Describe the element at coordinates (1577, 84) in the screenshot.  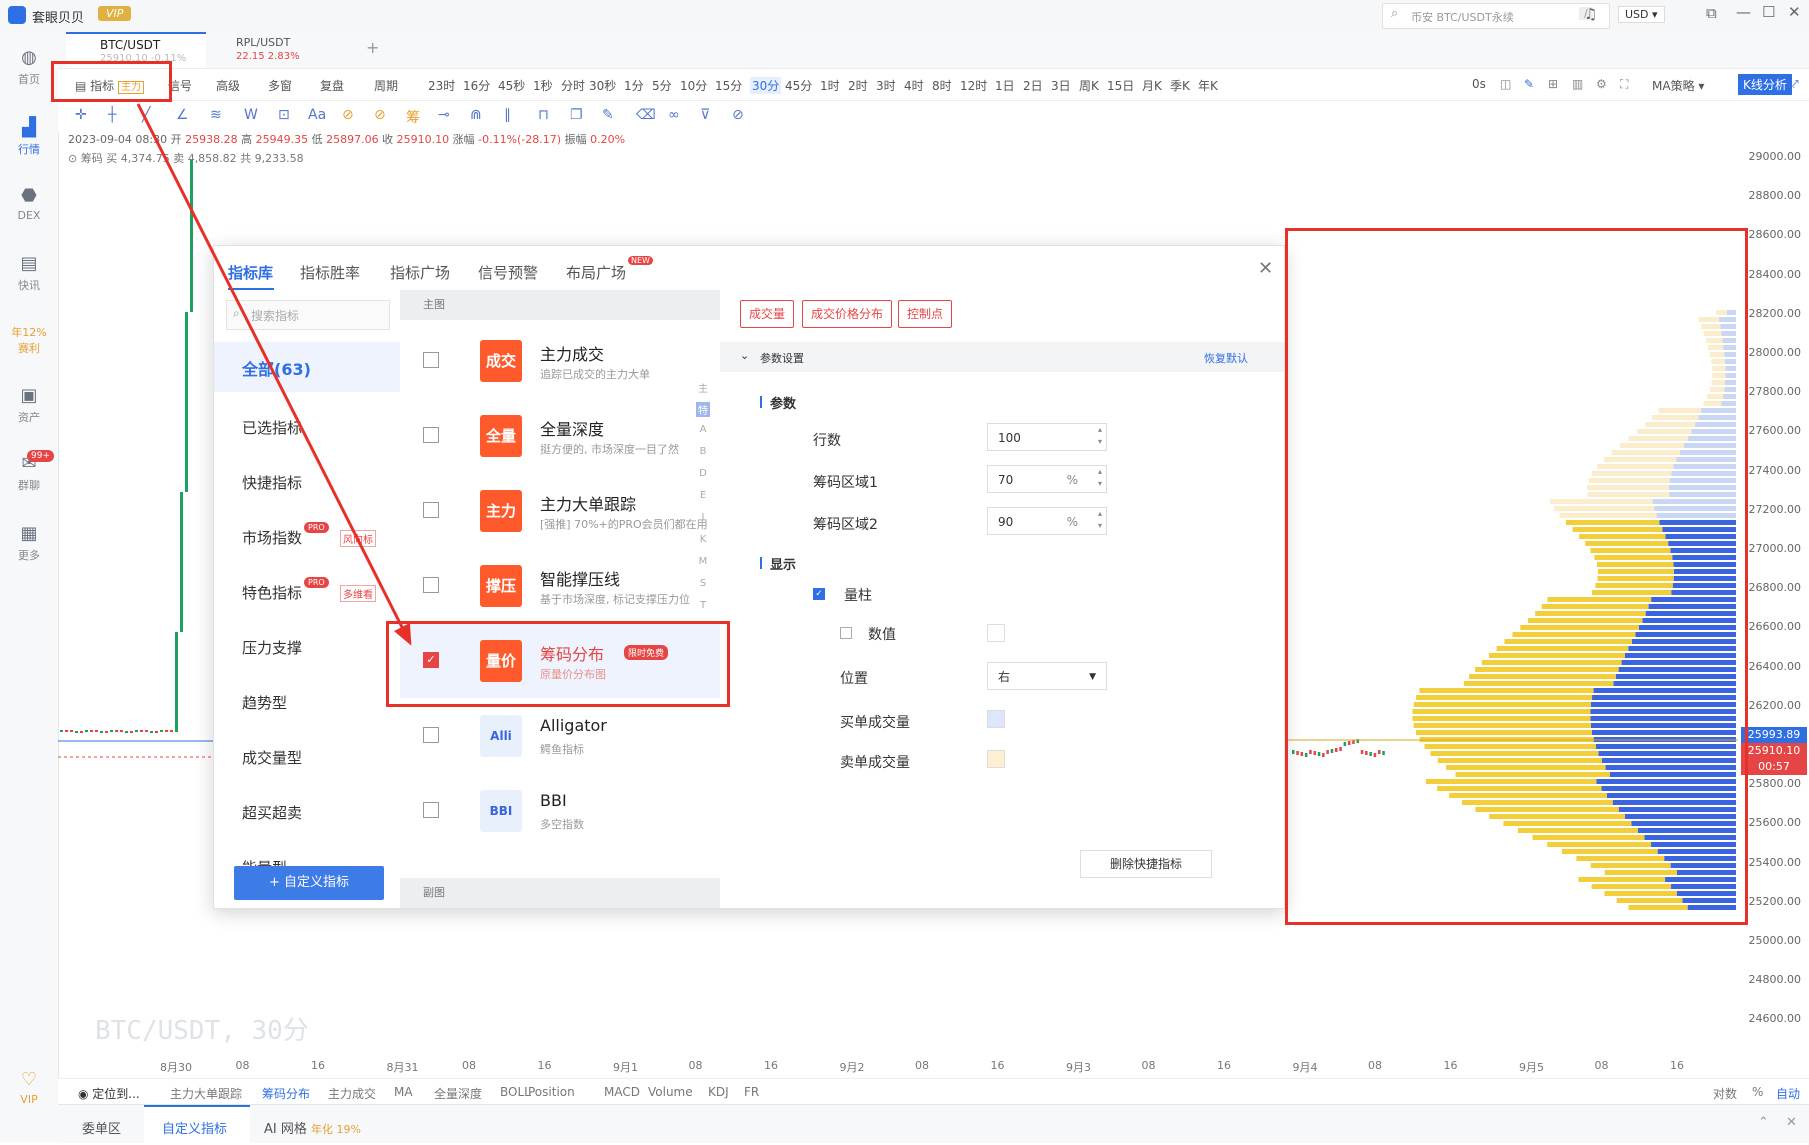
I see `save-icon: ▥` at that location.